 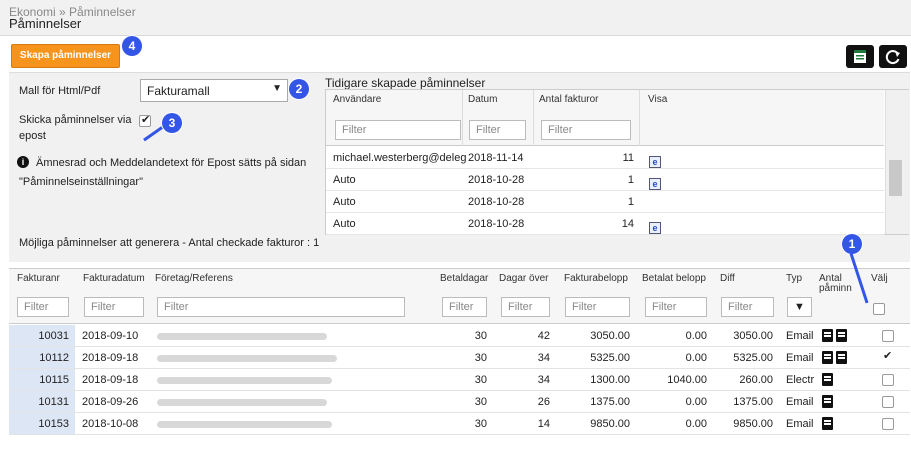 What do you see at coordinates (610, 402) in the screenshot?
I see `invoice-amount: 1375.00` at bounding box center [610, 402].